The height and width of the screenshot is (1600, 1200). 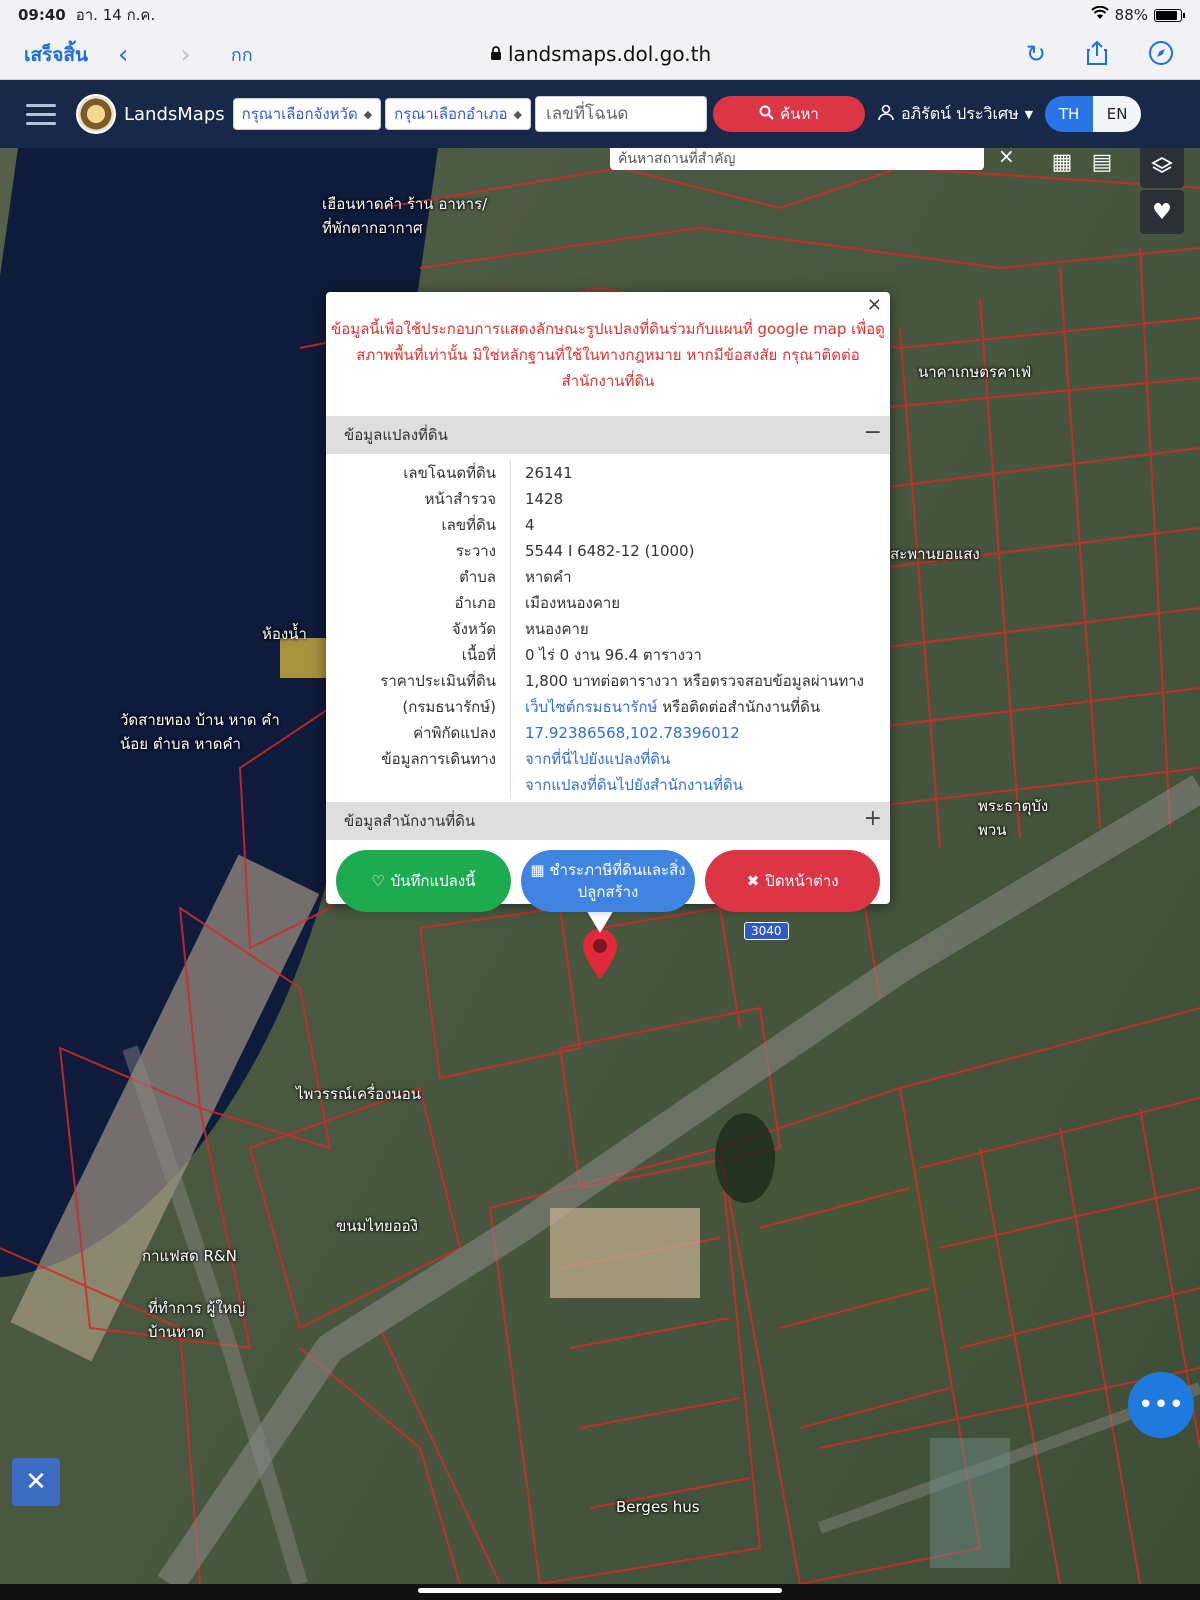 I want to click on directions-to-office-link: จากแปลงที่ดินไปยังสำนักงานที่ดิน, so click(x=634, y=785).